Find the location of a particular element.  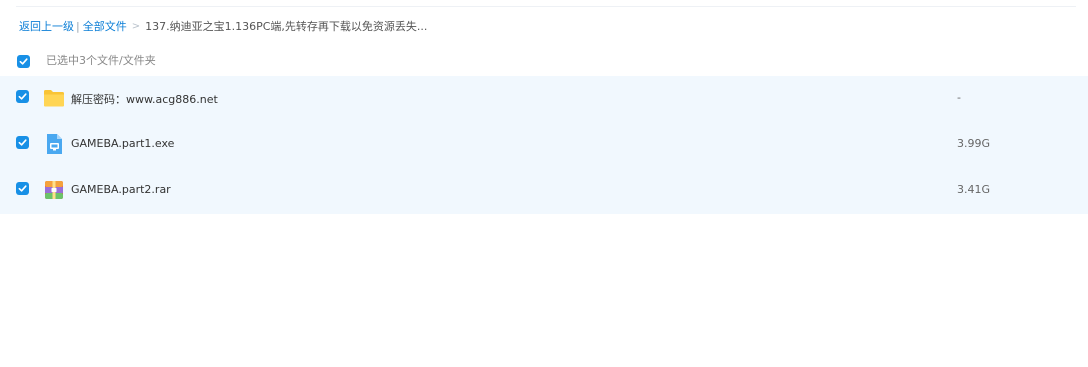

folder-icon is located at coordinates (54, 98).